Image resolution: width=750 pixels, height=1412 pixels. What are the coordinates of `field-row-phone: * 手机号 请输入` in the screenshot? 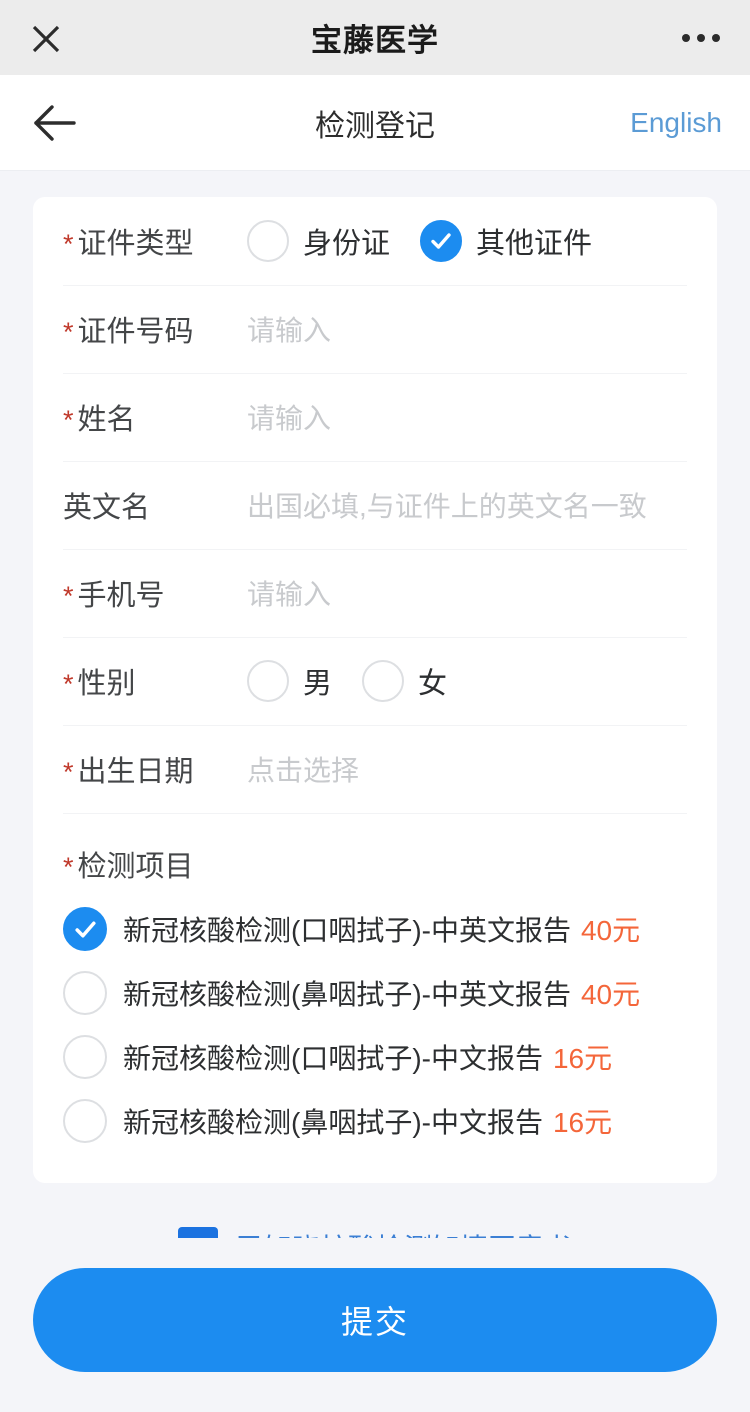 It's located at (375, 593).